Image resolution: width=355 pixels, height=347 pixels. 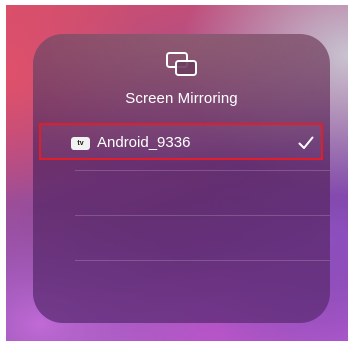 I want to click on device-row-android-9336: tv Android_9336, so click(x=181, y=141).